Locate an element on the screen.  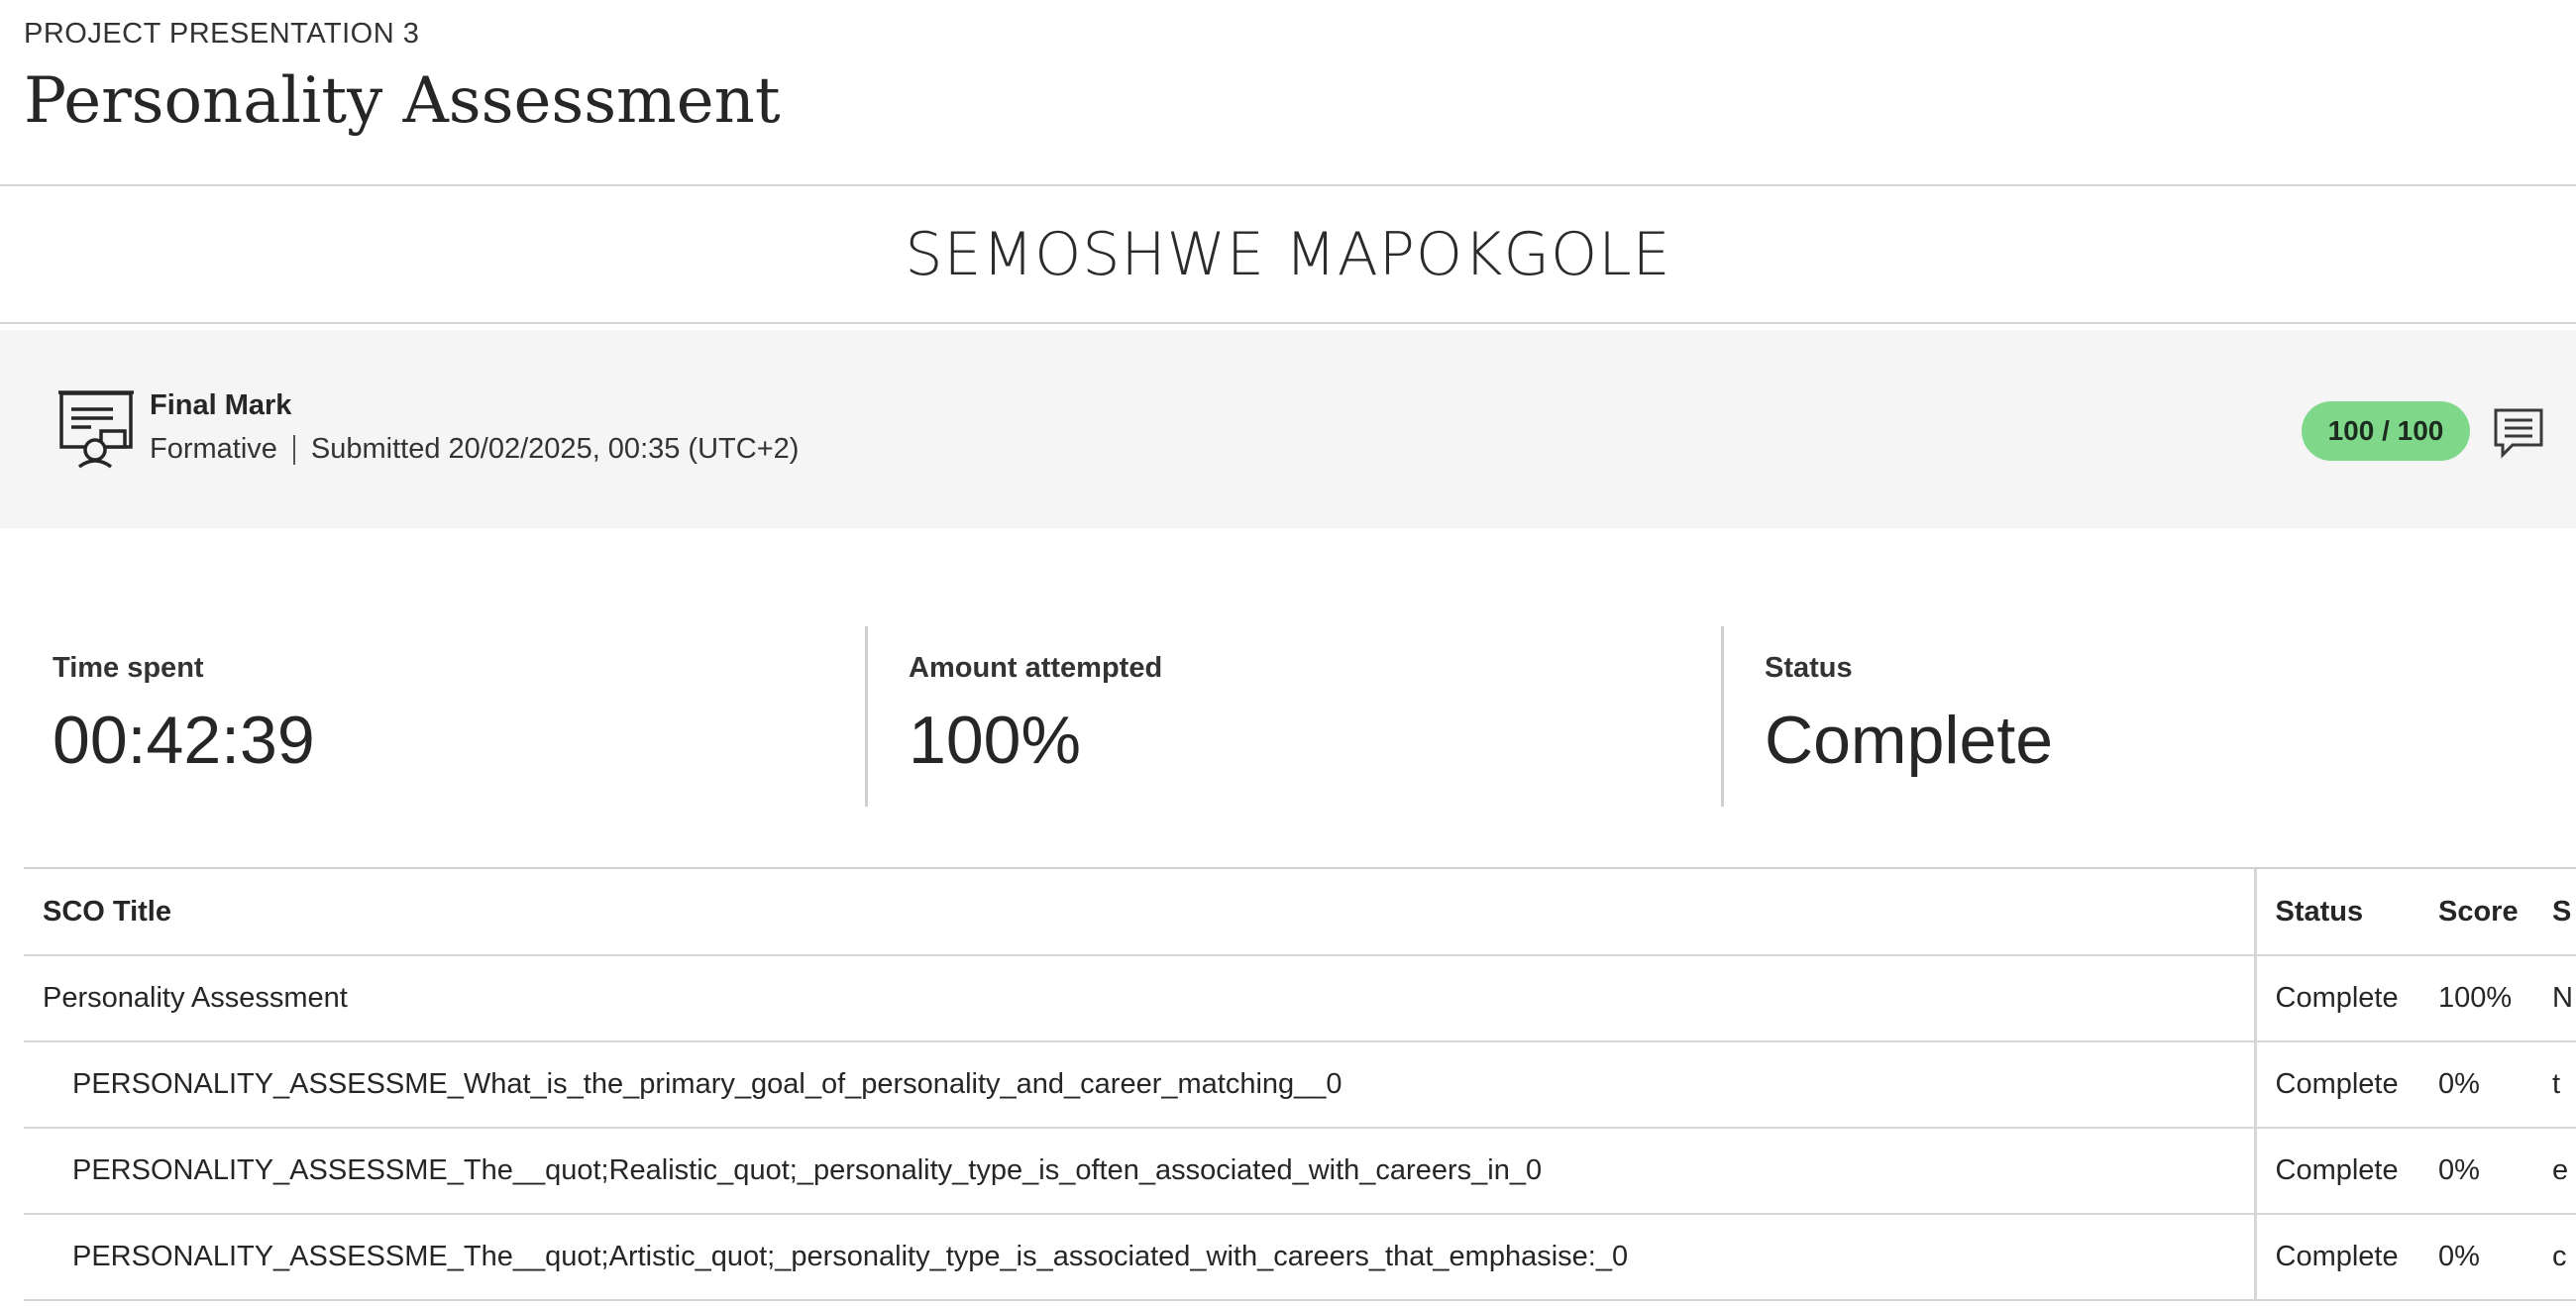
final-mark-label: Final Mark is located at coordinates (221, 405).